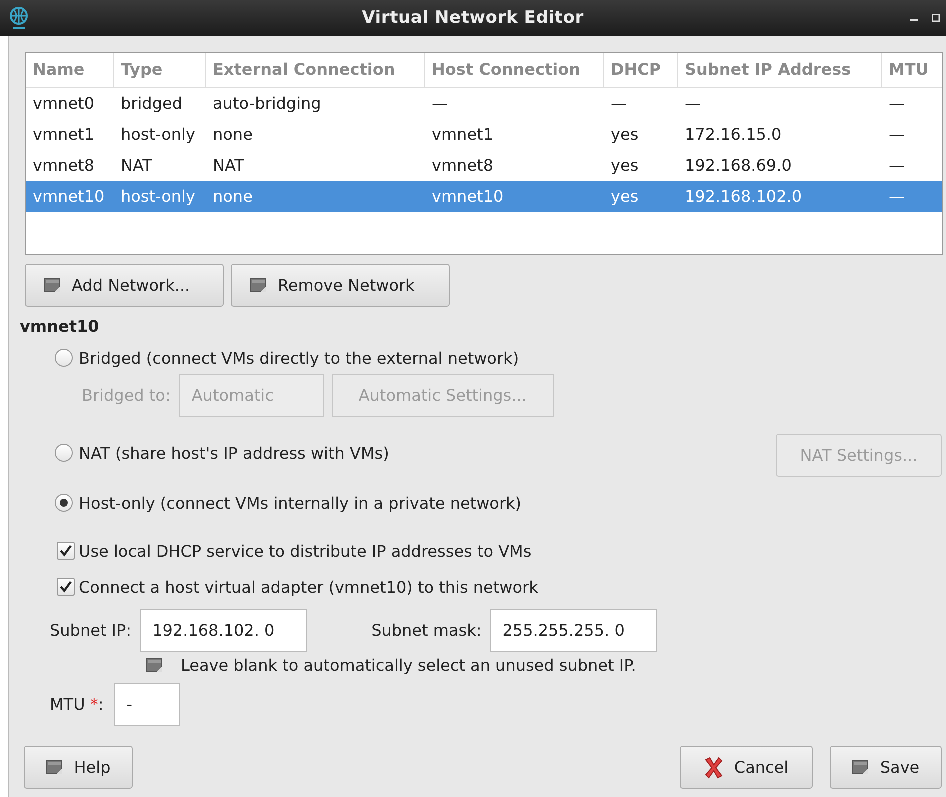  I want to click on window-title: Virtual Network Editor, so click(473, 18).